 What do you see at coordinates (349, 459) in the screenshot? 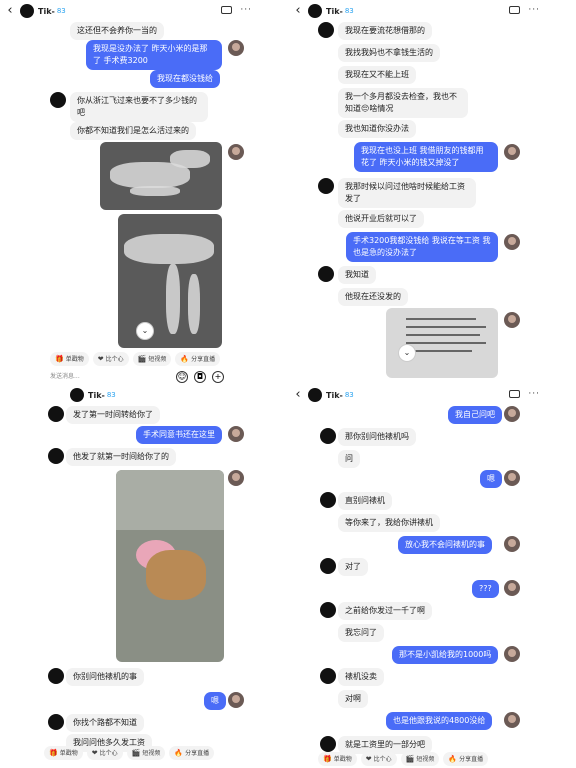
I see `message-bubble: 问` at bounding box center [349, 459].